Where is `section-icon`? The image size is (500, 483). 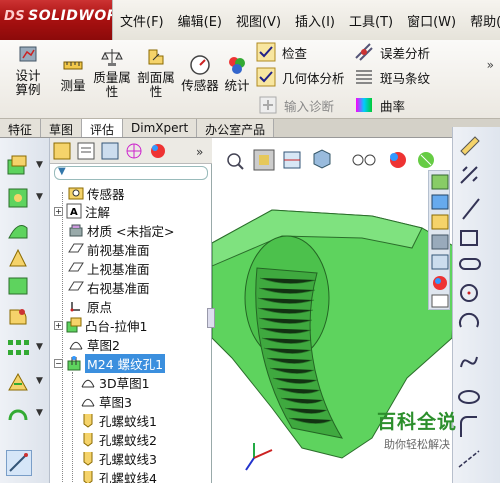
section-icon is located at coordinates (156, 57).